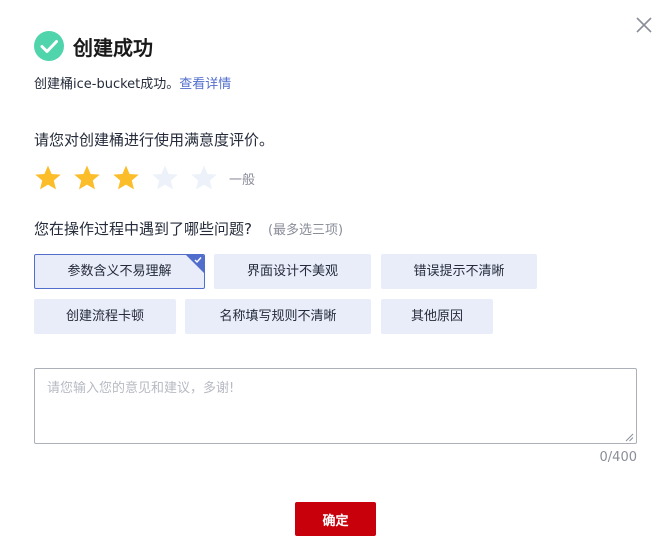  What do you see at coordinates (242, 180) in the screenshot?
I see `rating-level-label: 一般` at bounding box center [242, 180].